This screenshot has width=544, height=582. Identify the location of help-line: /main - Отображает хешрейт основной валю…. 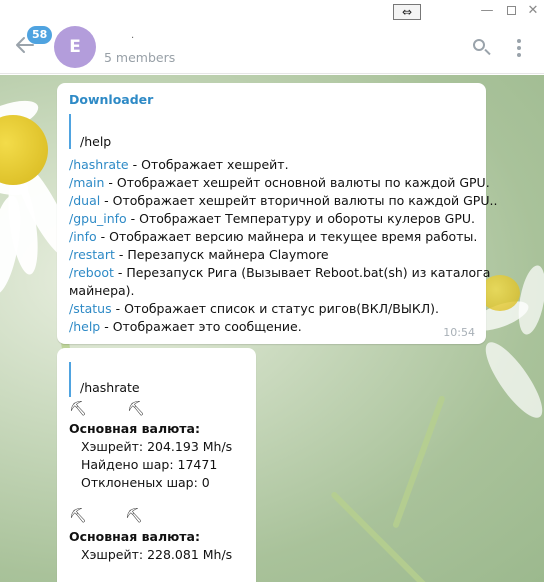
(279, 182).